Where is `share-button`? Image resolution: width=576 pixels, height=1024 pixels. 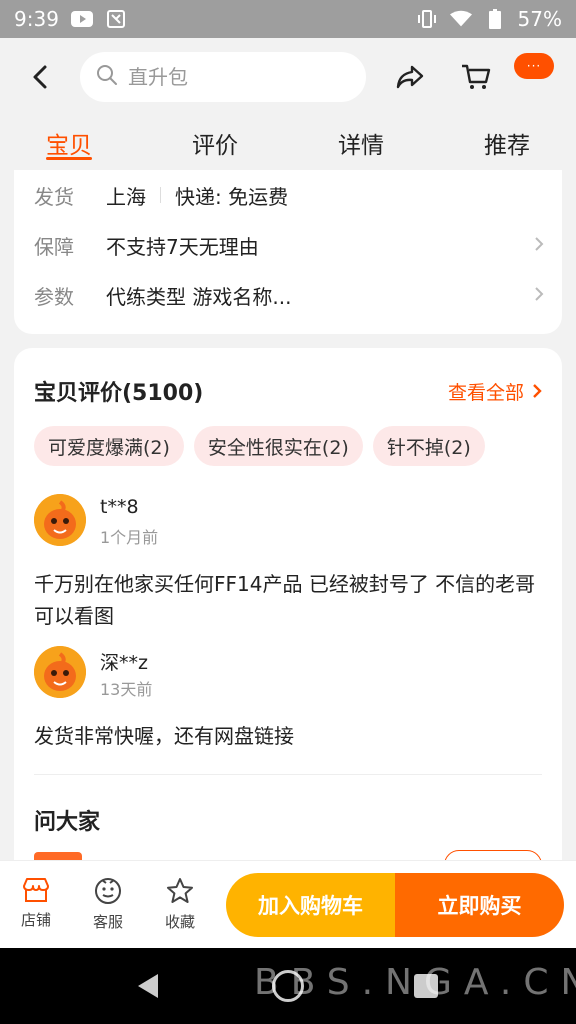 share-button is located at coordinates (410, 77).